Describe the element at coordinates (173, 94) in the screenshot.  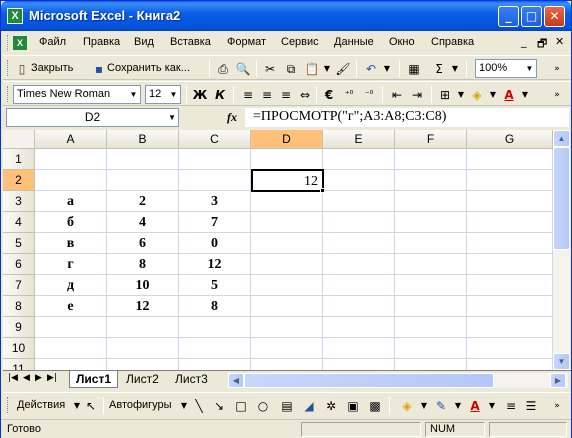
I see `font-size-dropdown-icon: ▼` at that location.